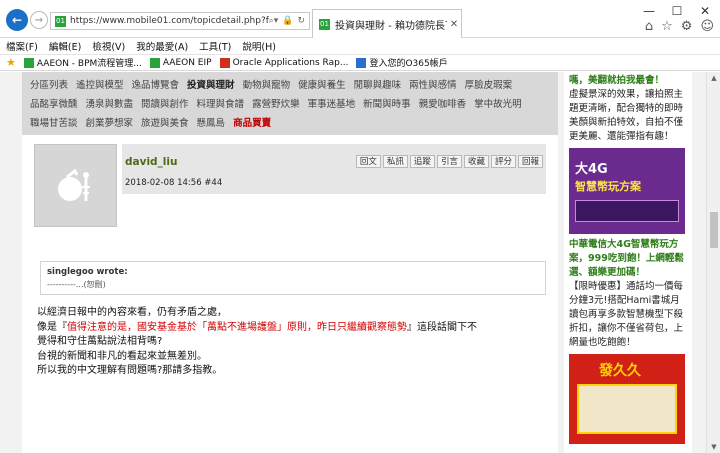 Image resolution: width=720 pixels, height=453 pixels. I want to click on home-icon: ⌂, so click(649, 26).